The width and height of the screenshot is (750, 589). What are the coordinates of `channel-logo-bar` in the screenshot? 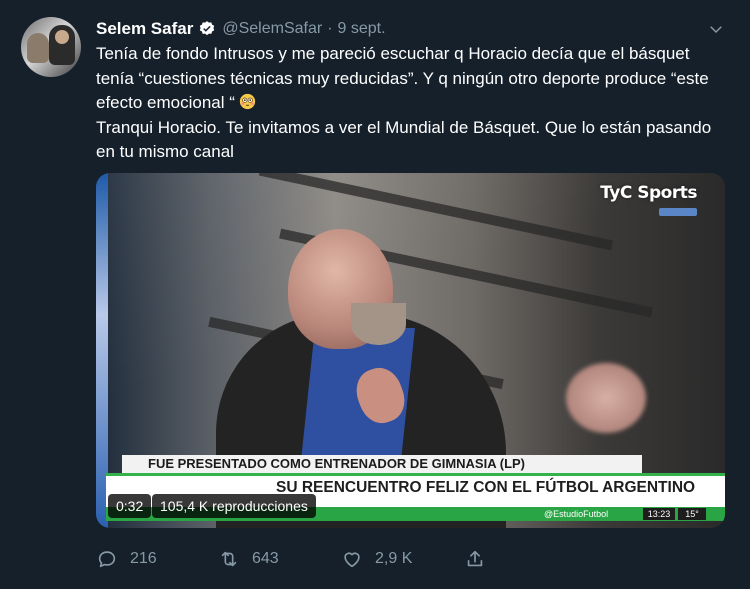 It's located at (678, 212).